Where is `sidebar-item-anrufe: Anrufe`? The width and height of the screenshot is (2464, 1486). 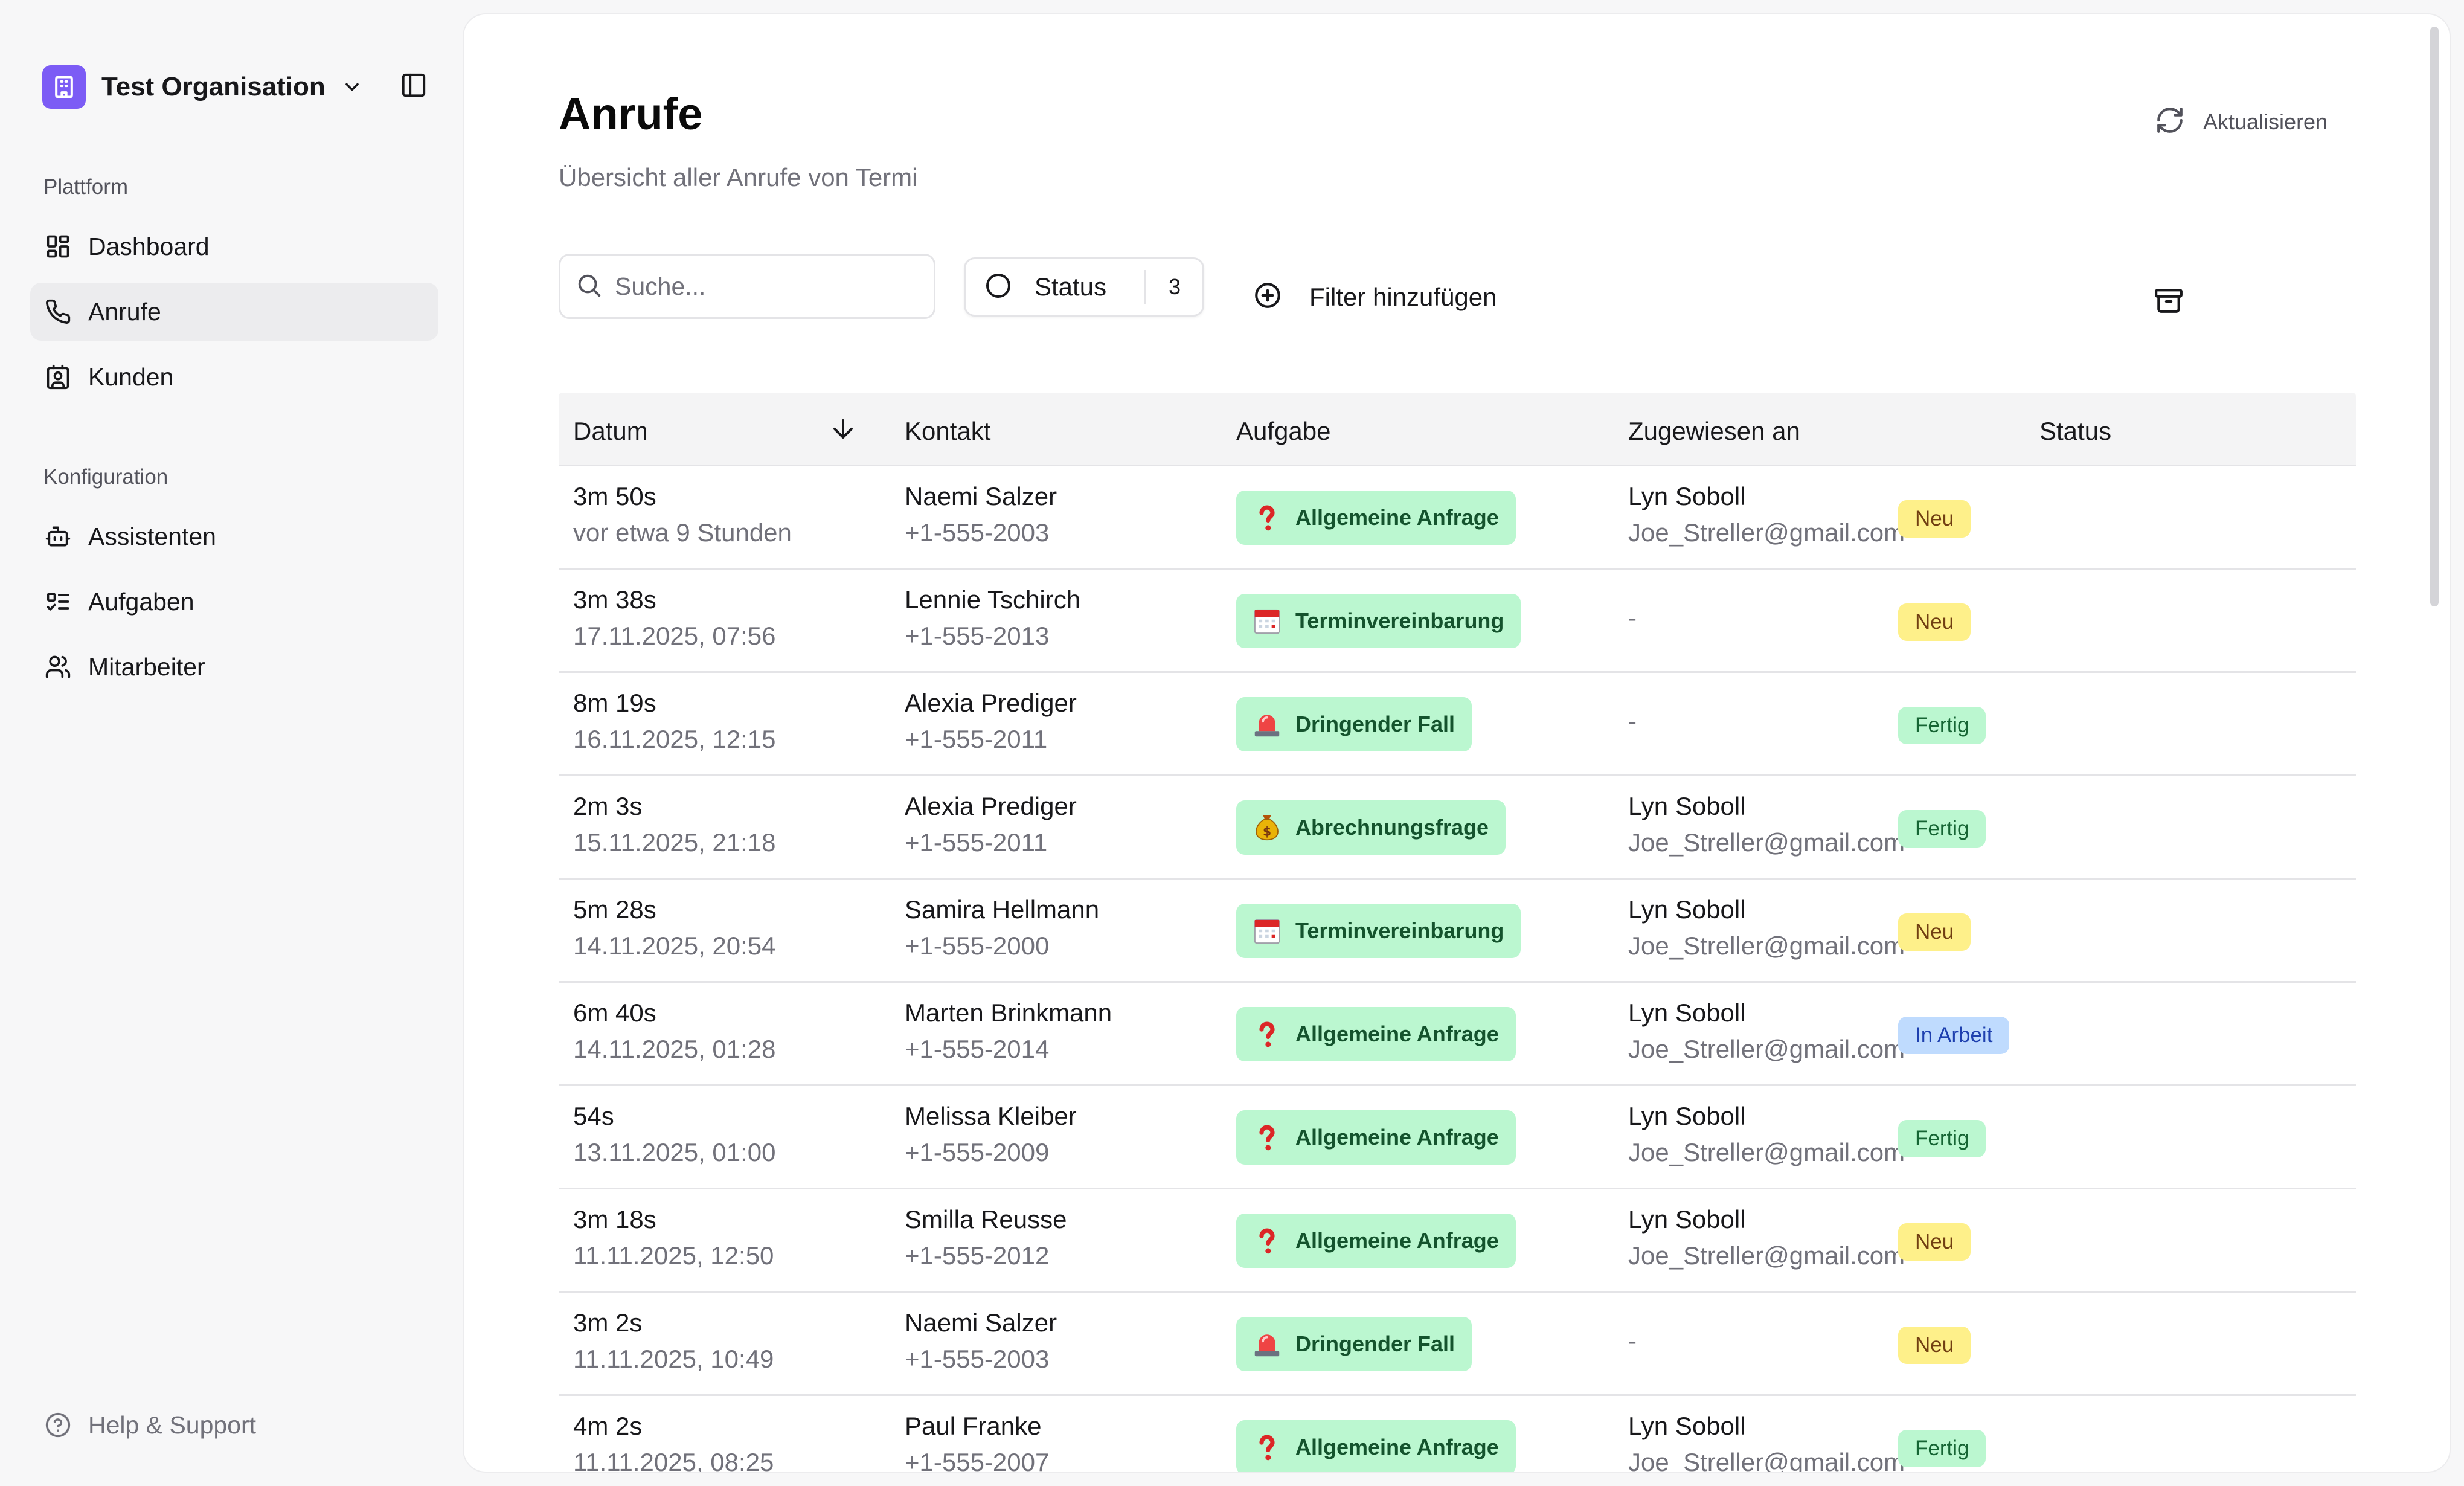 sidebar-item-anrufe: Anrufe is located at coordinates (234, 312).